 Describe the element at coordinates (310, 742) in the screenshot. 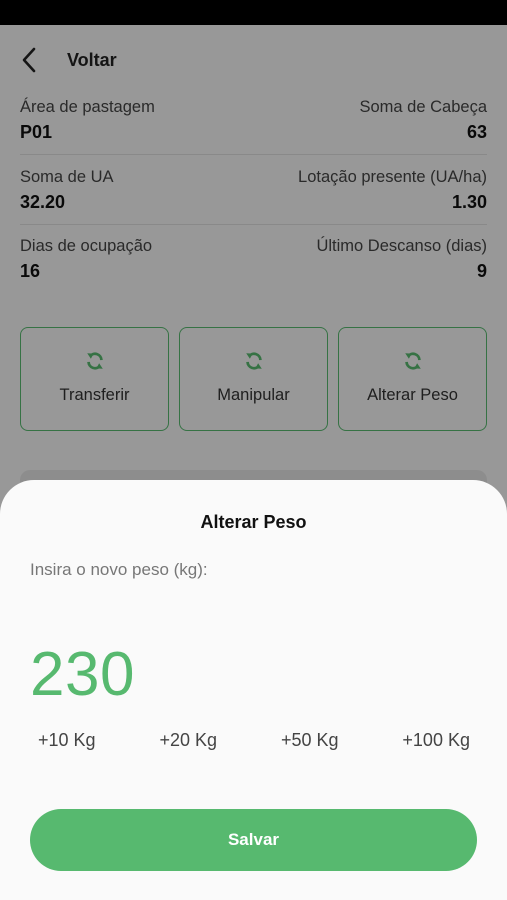

I see `add-50-kg-button: +50 Kg` at that location.